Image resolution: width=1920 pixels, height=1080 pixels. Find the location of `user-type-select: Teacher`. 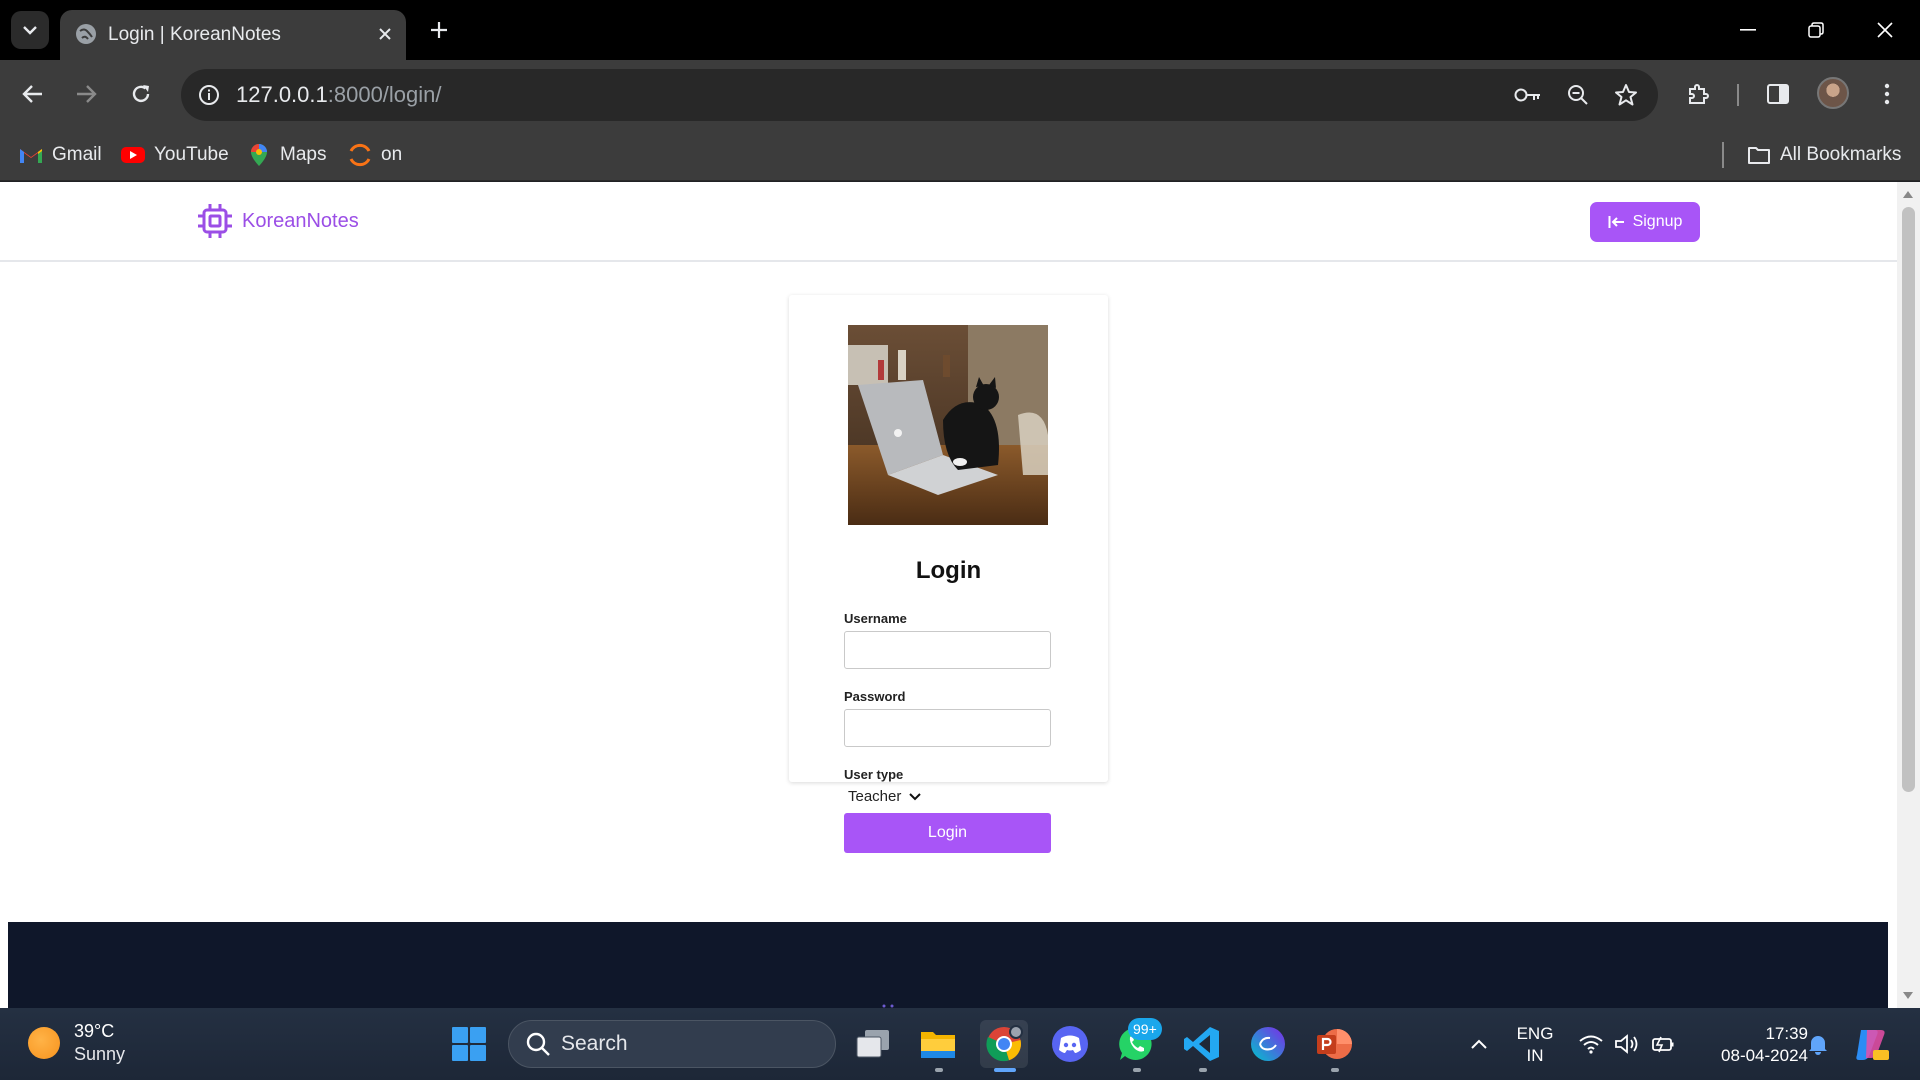

user-type-select: Teacher is located at coordinates (885, 796).